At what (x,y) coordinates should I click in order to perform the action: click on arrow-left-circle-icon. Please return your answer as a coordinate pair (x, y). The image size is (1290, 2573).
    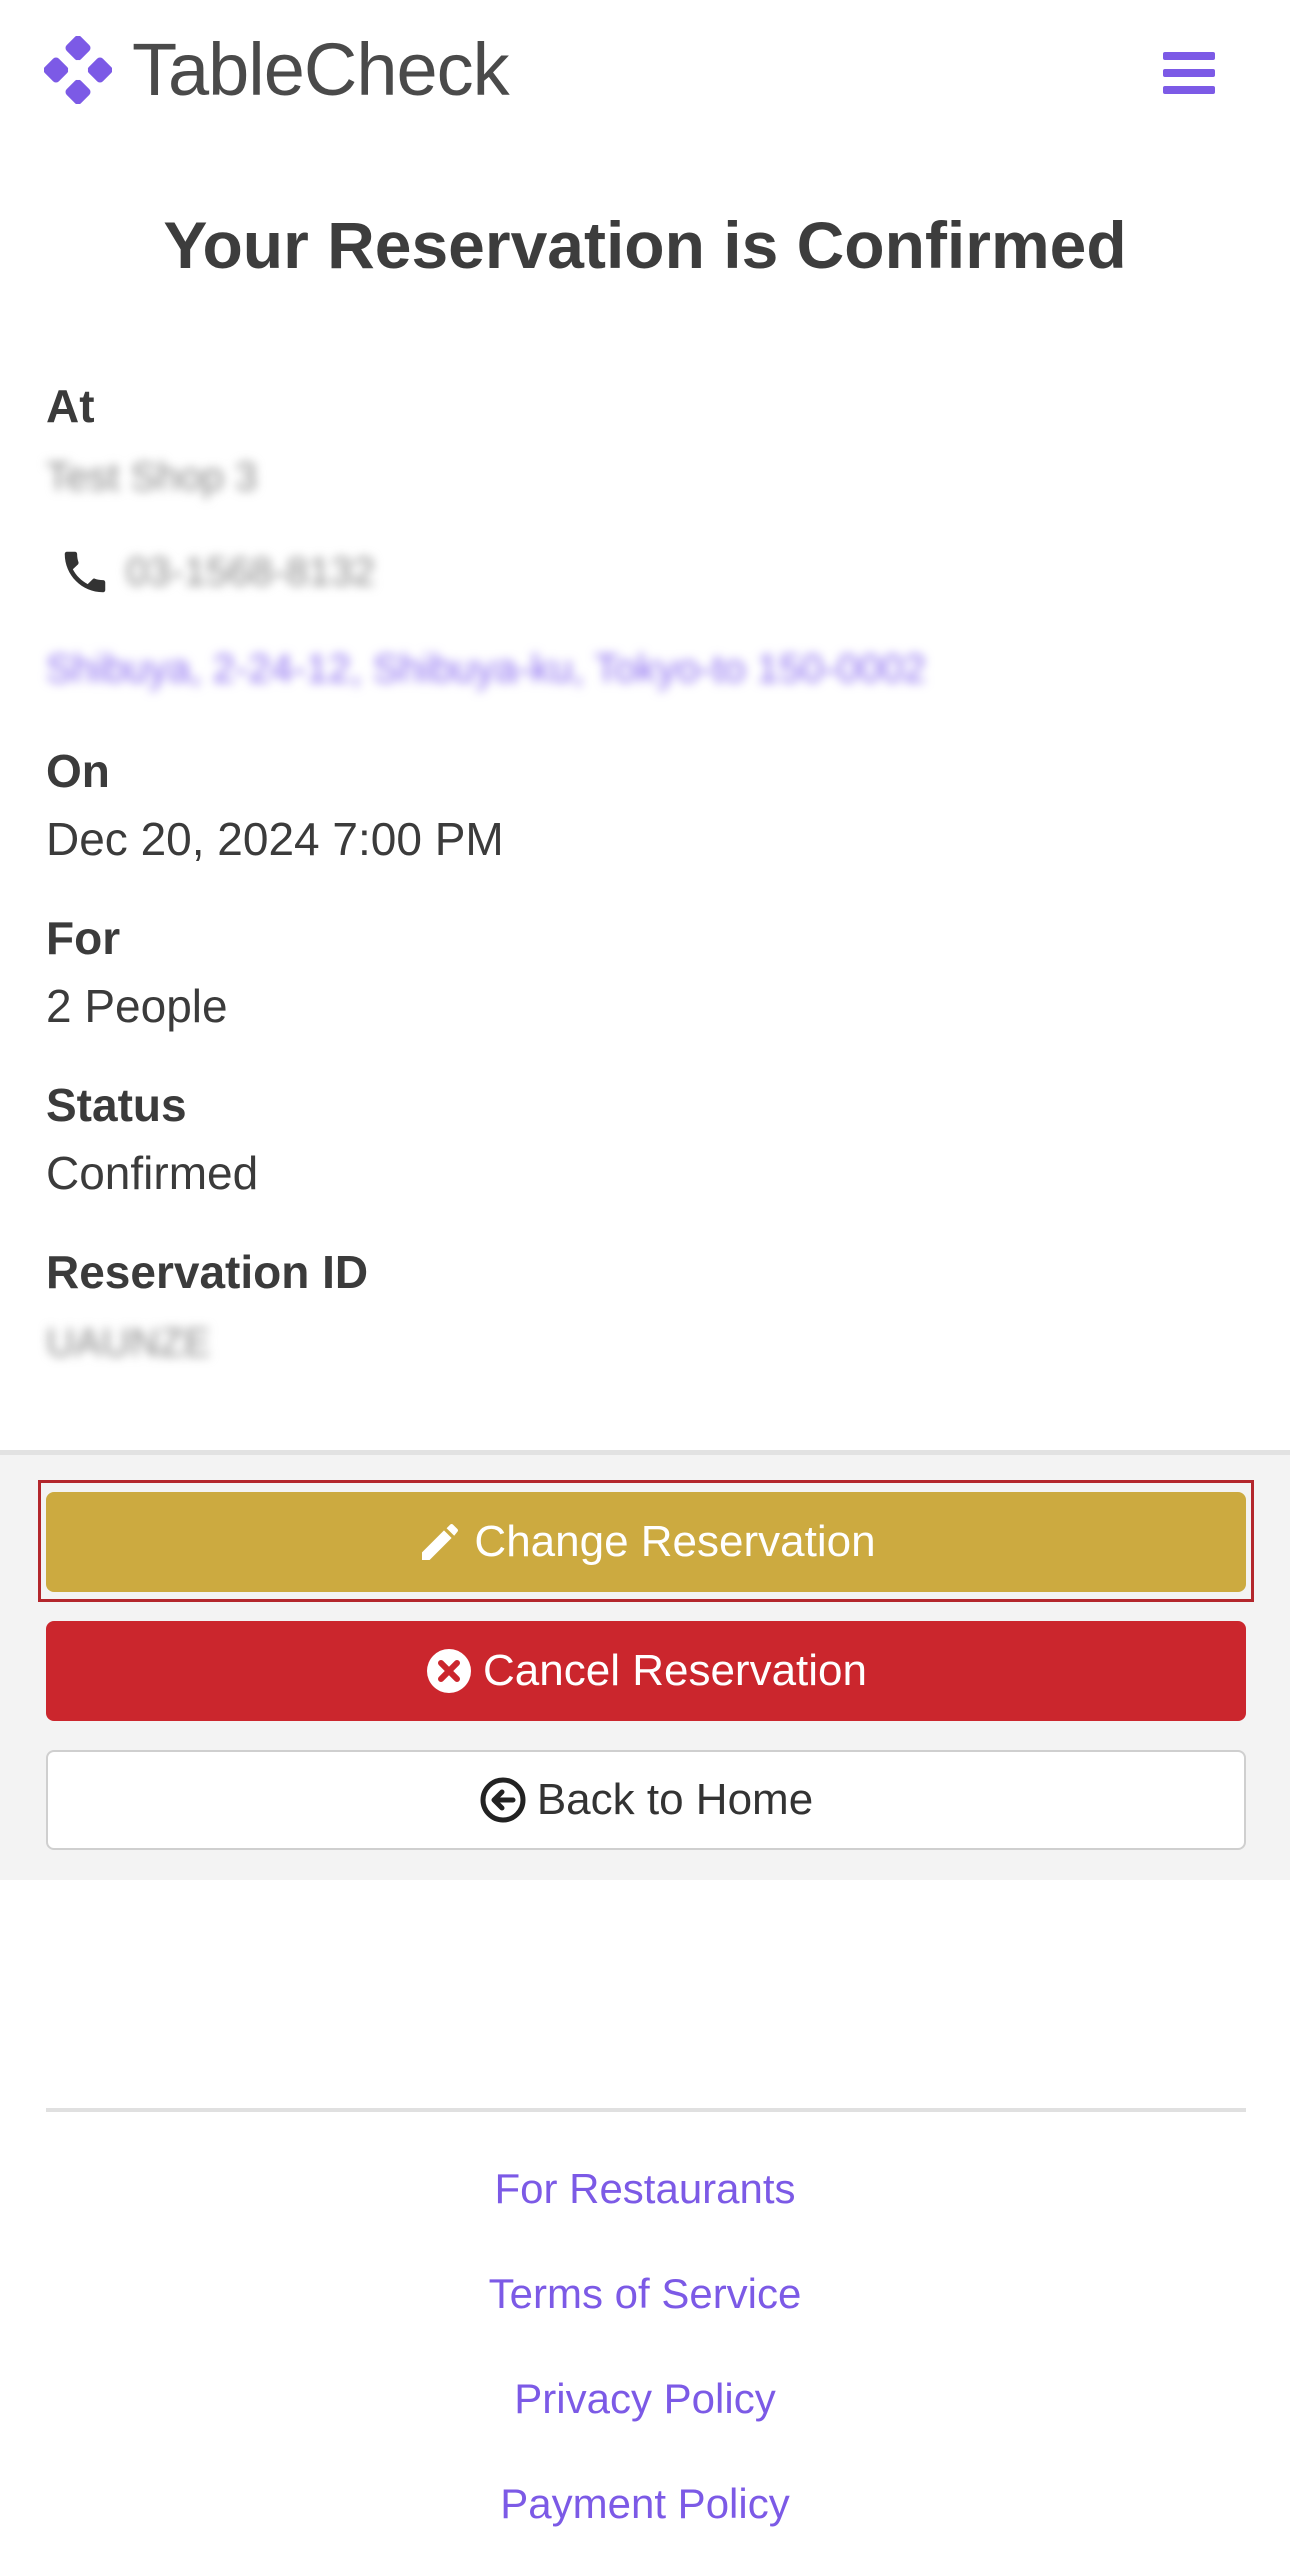
    Looking at the image, I should click on (503, 1800).